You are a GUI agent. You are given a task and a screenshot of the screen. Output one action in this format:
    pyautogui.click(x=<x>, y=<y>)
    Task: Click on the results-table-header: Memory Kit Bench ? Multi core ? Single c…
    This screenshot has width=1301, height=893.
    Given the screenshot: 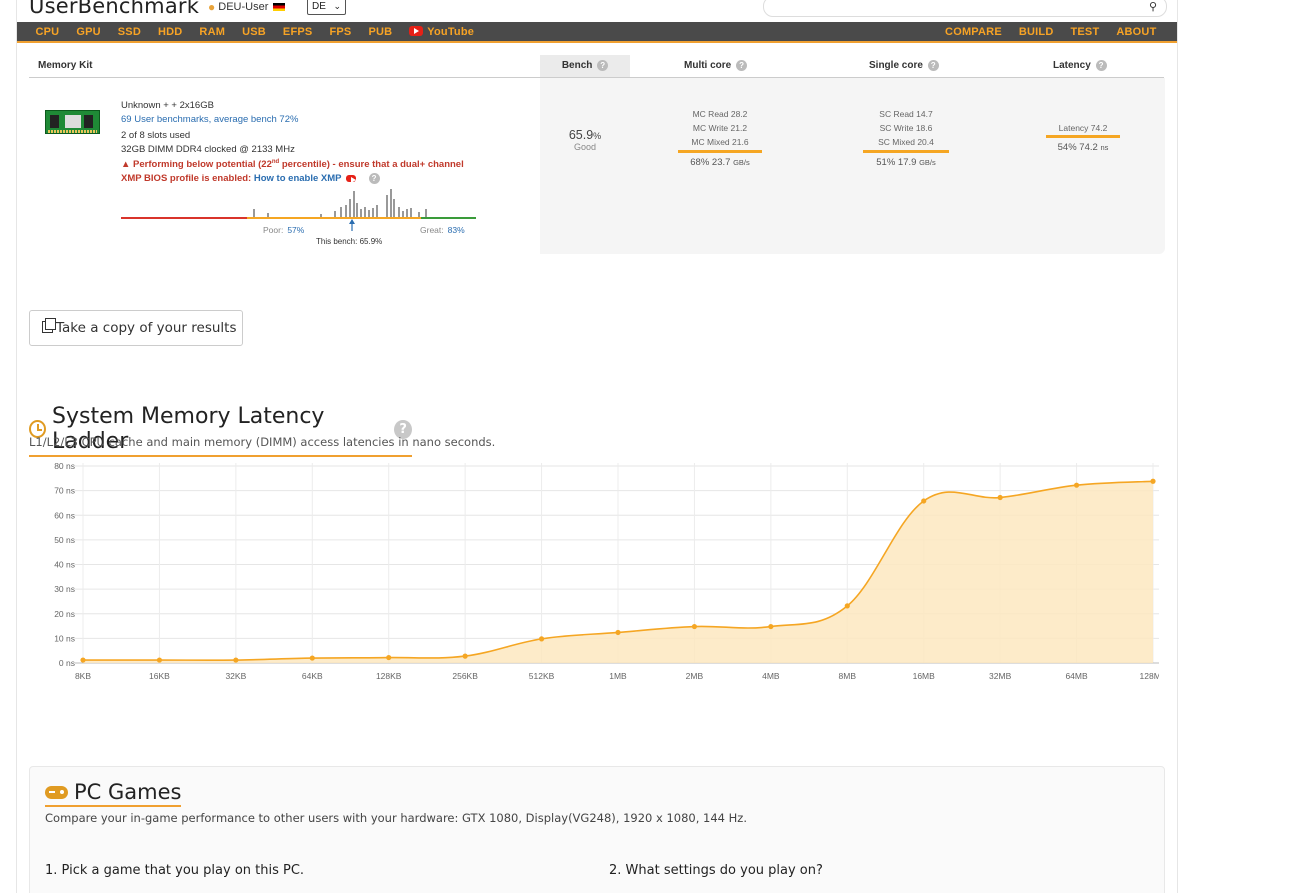 What is the action you would take?
    pyautogui.click(x=596, y=66)
    